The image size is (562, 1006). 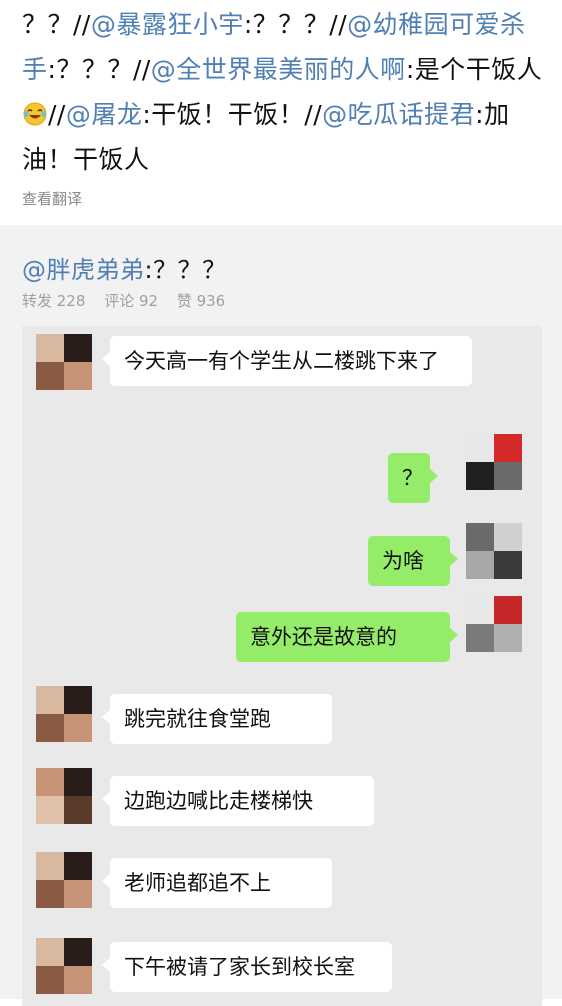 What do you see at coordinates (217, 719) in the screenshot?
I see `chat-message-left: 跳完就往食堂跑` at bounding box center [217, 719].